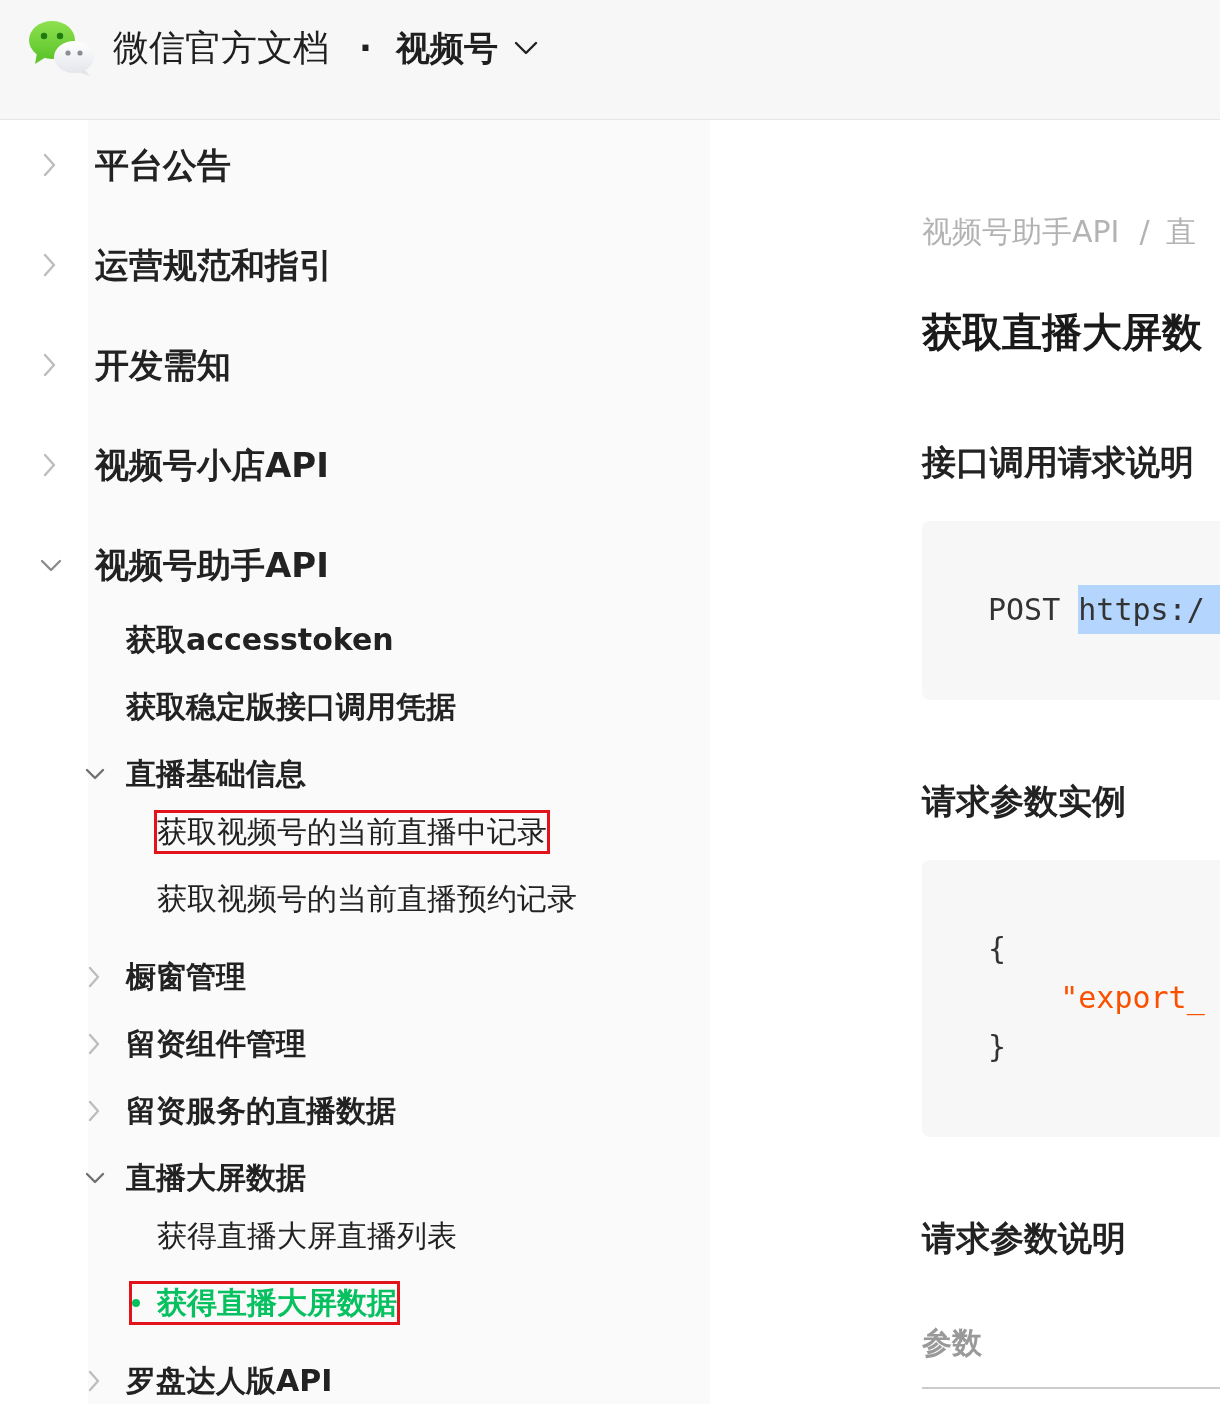 This screenshot has width=1220, height=1404. Describe the element at coordinates (1024, 1238) in the screenshot. I see `section-heading: 请求参数说明` at that location.